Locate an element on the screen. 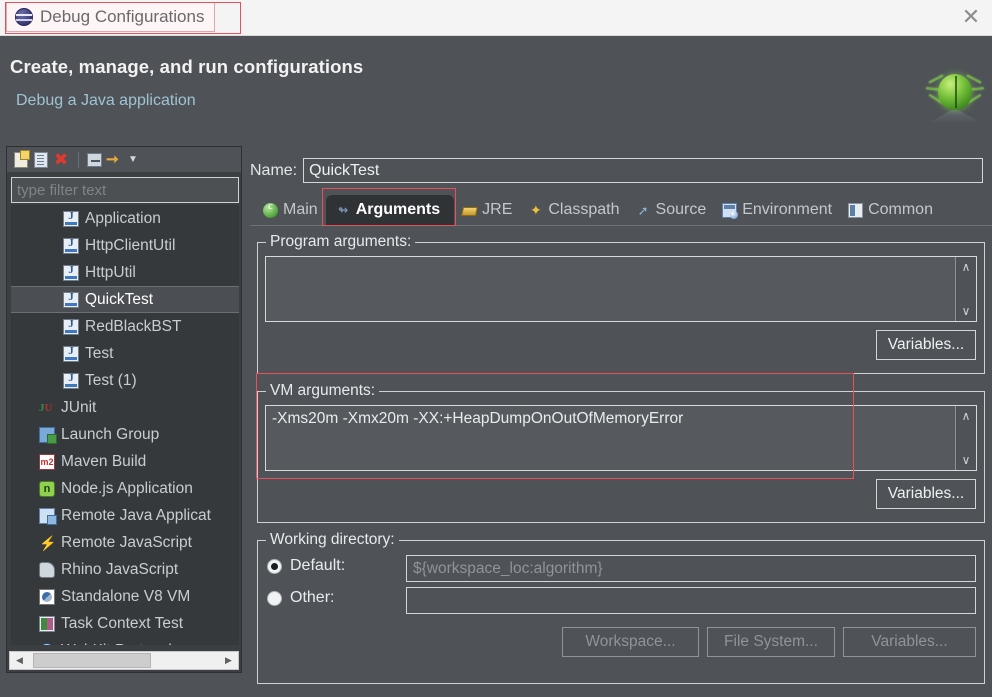  tab-label: JRE is located at coordinates (497, 209).